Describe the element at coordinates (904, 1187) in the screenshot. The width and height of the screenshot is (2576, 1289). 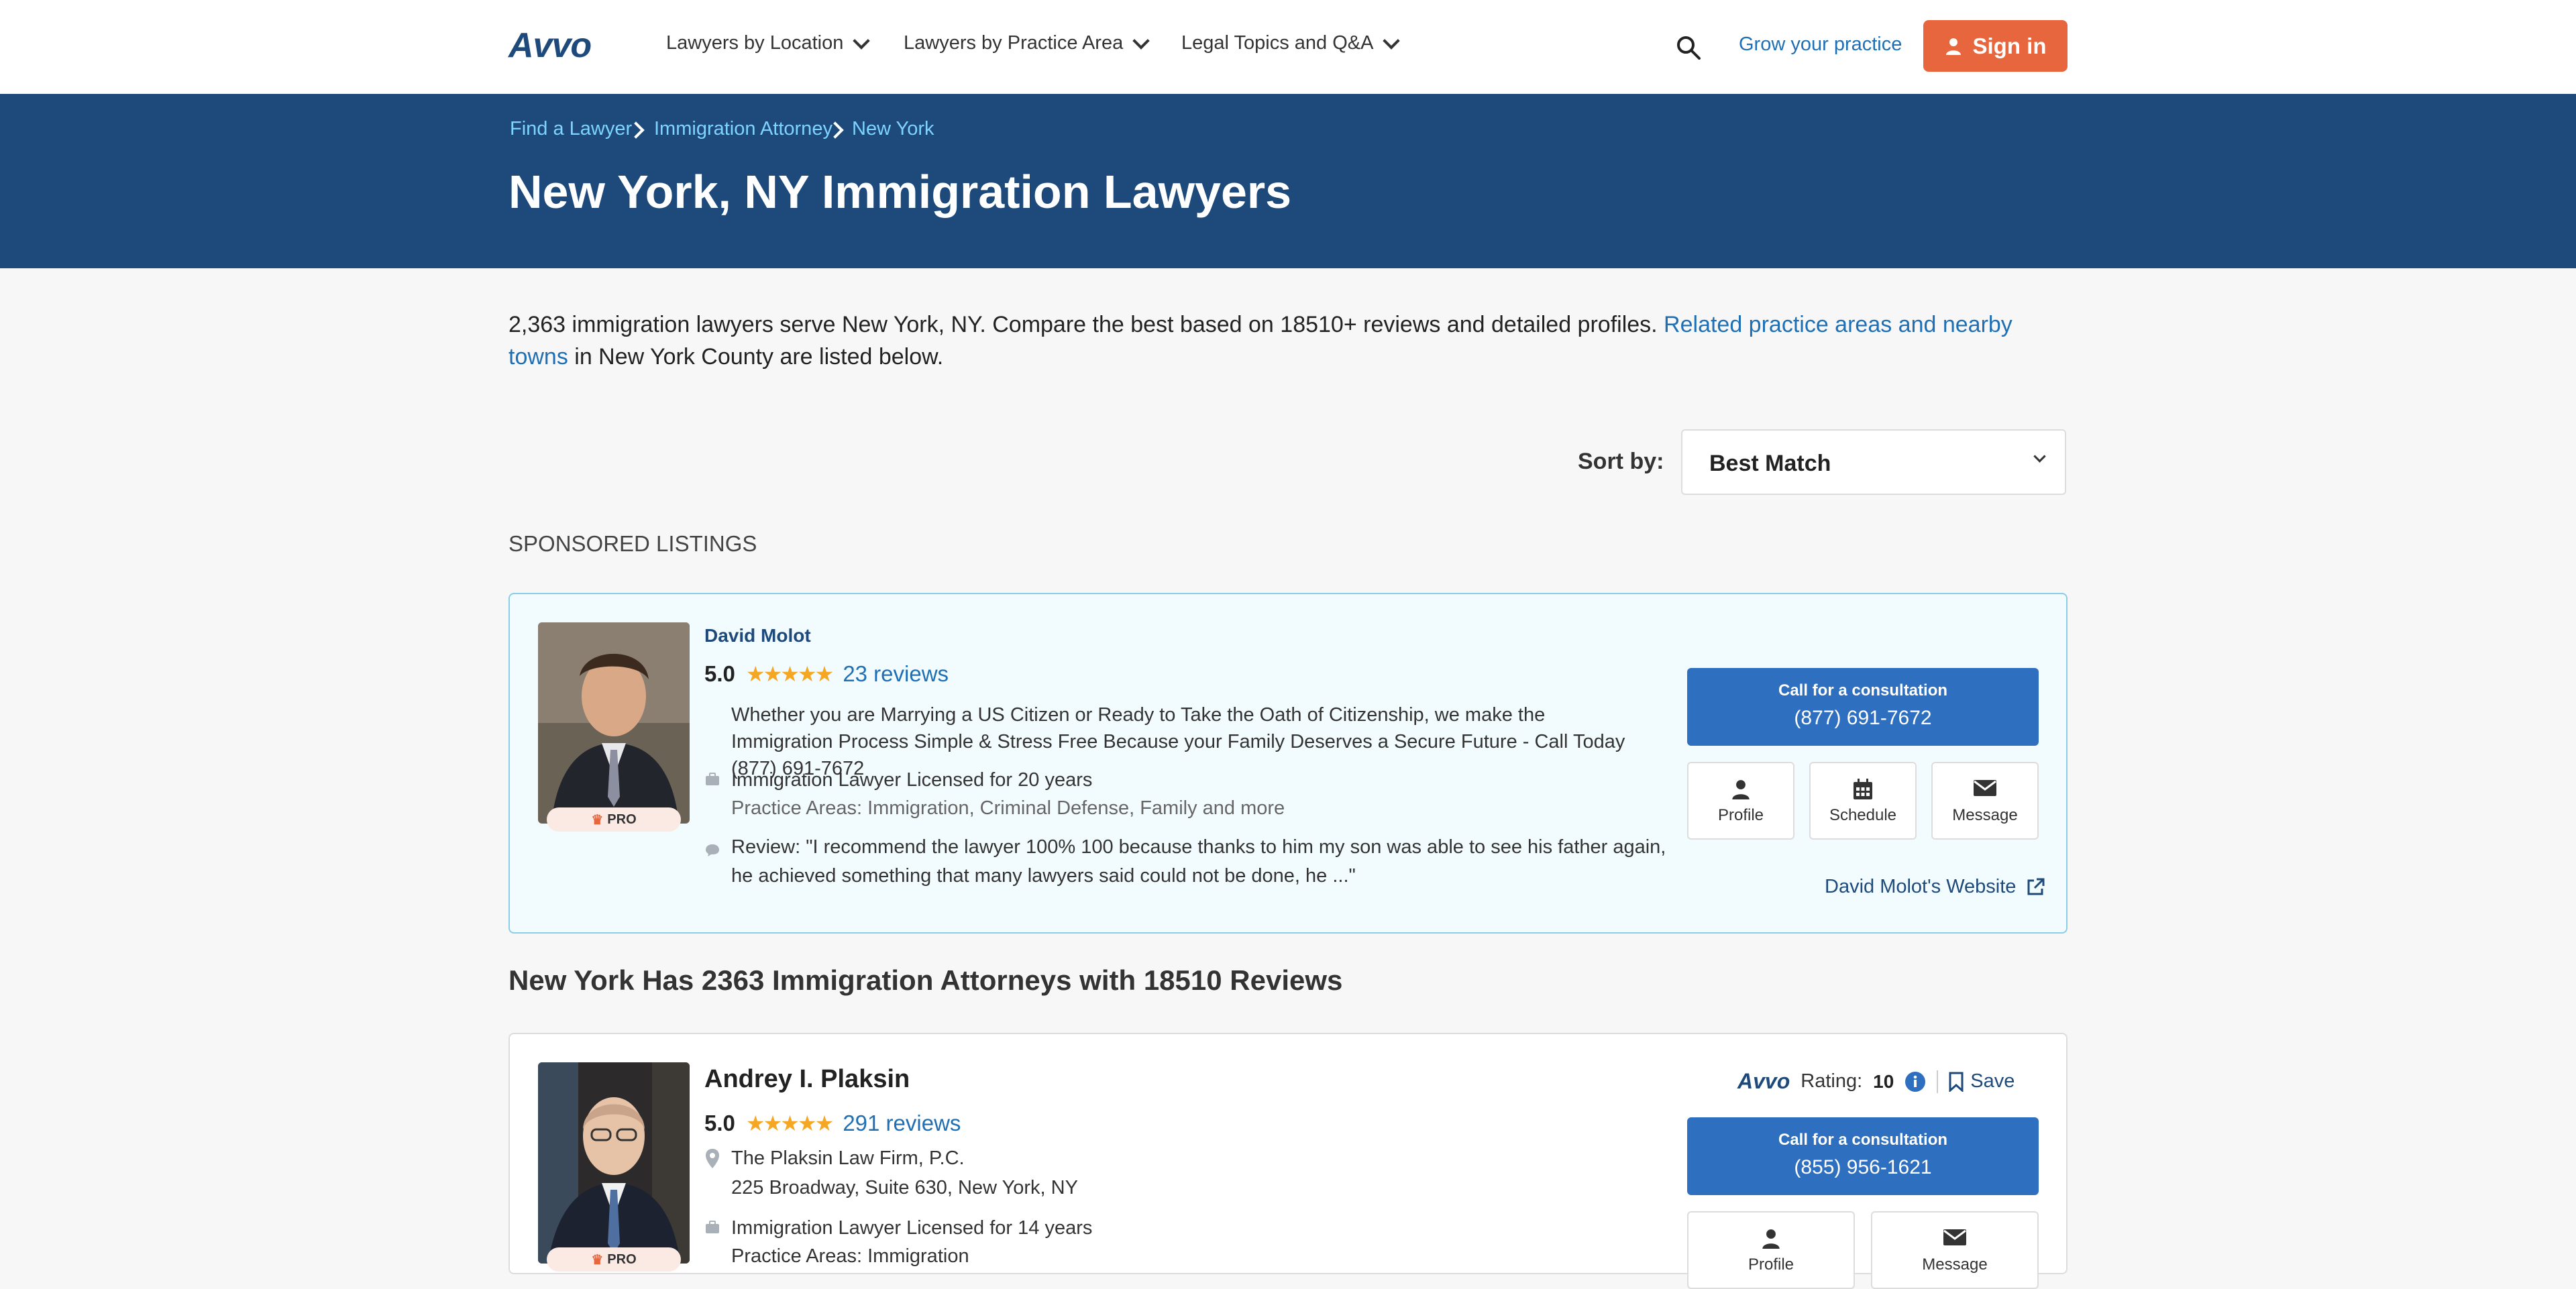
I see `firm-address: 225 Broadway, Suite 630, New York, NY` at that location.